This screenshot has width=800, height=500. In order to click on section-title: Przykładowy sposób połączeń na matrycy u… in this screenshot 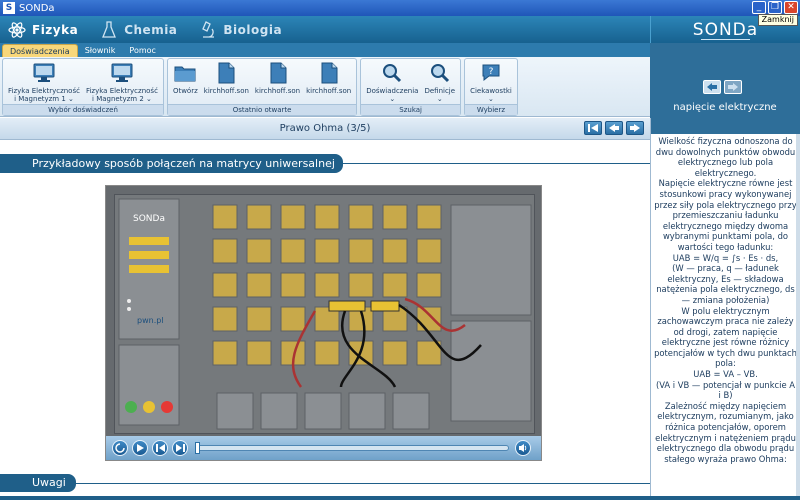, I will do `click(171, 163)`.